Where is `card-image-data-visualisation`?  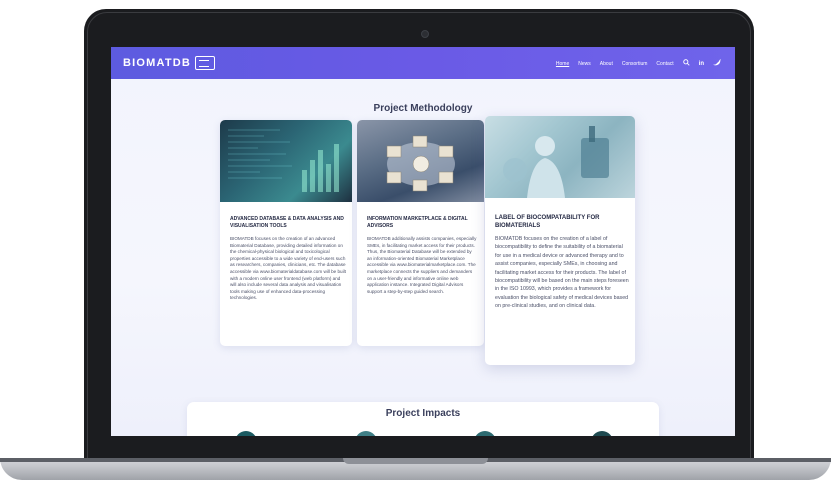 card-image-data-visualisation is located at coordinates (286, 161).